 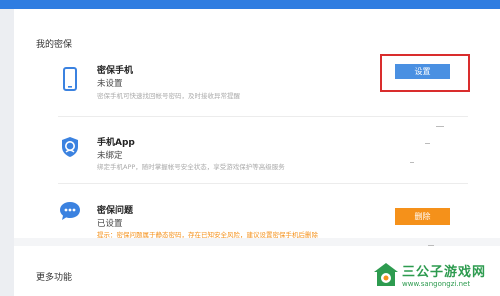 What do you see at coordinates (422, 216) in the screenshot?
I see `delete-question-button: 删除` at bounding box center [422, 216].